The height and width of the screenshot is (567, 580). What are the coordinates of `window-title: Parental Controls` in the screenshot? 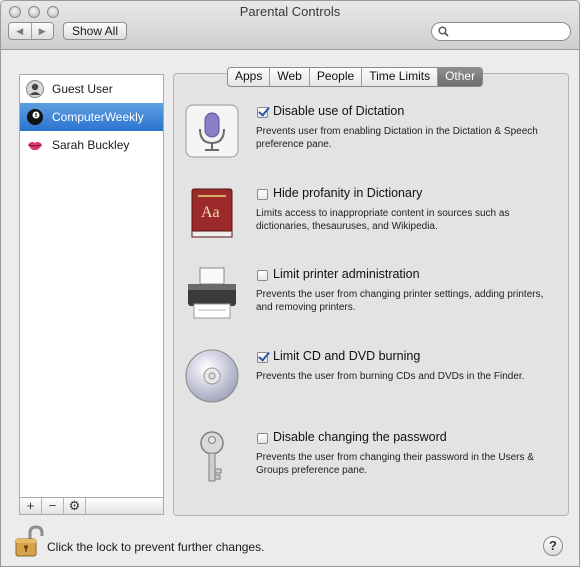 It's located at (290, 11).